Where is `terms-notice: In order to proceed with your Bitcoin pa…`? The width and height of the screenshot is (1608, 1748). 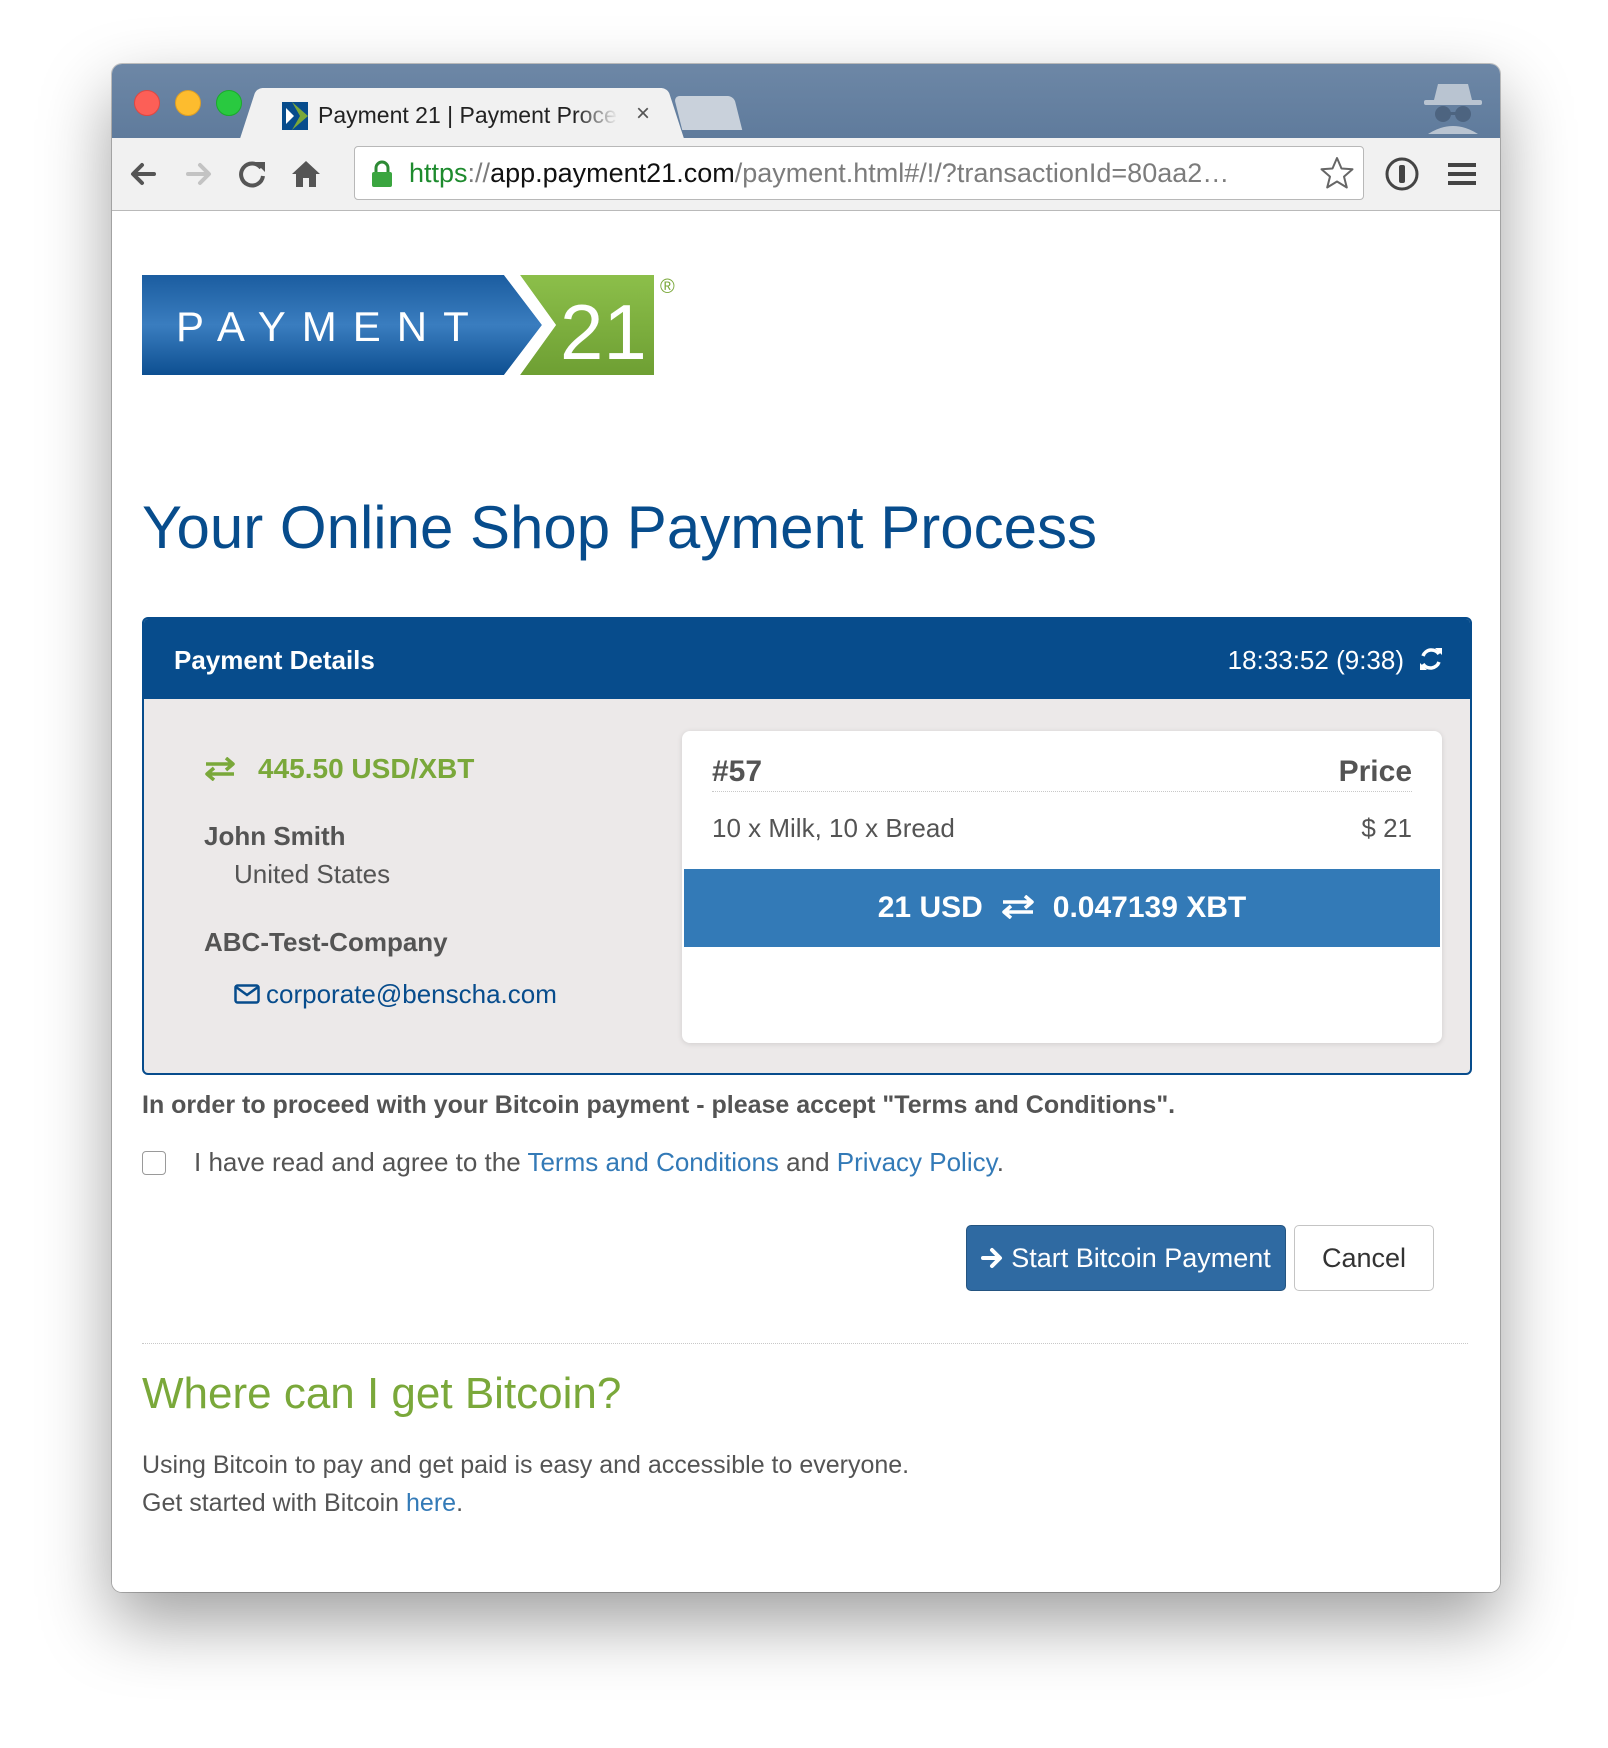 terms-notice: In order to proceed with your Bitcoin pa… is located at coordinates (659, 1105).